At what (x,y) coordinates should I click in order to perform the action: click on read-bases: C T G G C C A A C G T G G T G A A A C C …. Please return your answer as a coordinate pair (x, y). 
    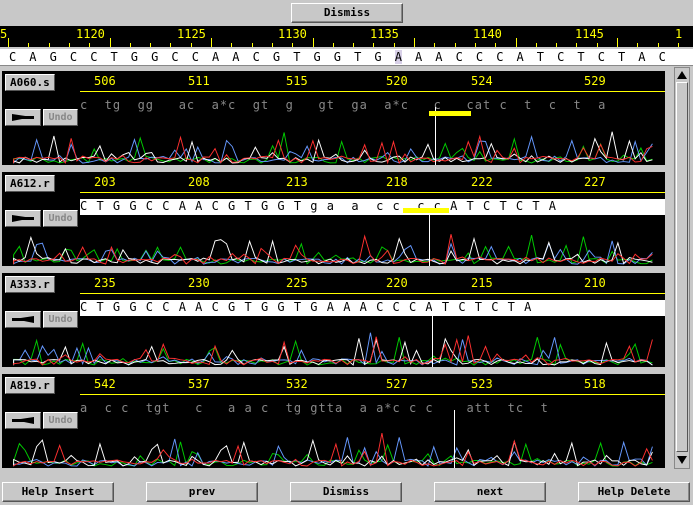
    Looking at the image, I should click on (372, 308).